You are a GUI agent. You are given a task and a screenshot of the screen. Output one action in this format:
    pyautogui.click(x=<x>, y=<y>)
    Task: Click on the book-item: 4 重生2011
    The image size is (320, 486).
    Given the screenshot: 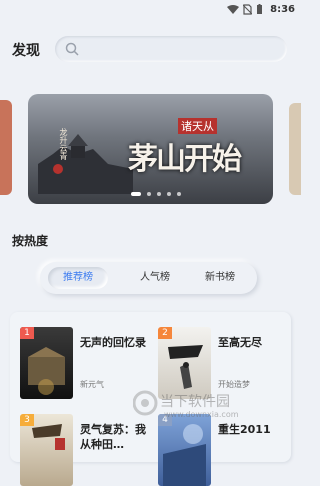 What is the action you would take?
    pyautogui.click(x=223, y=450)
    